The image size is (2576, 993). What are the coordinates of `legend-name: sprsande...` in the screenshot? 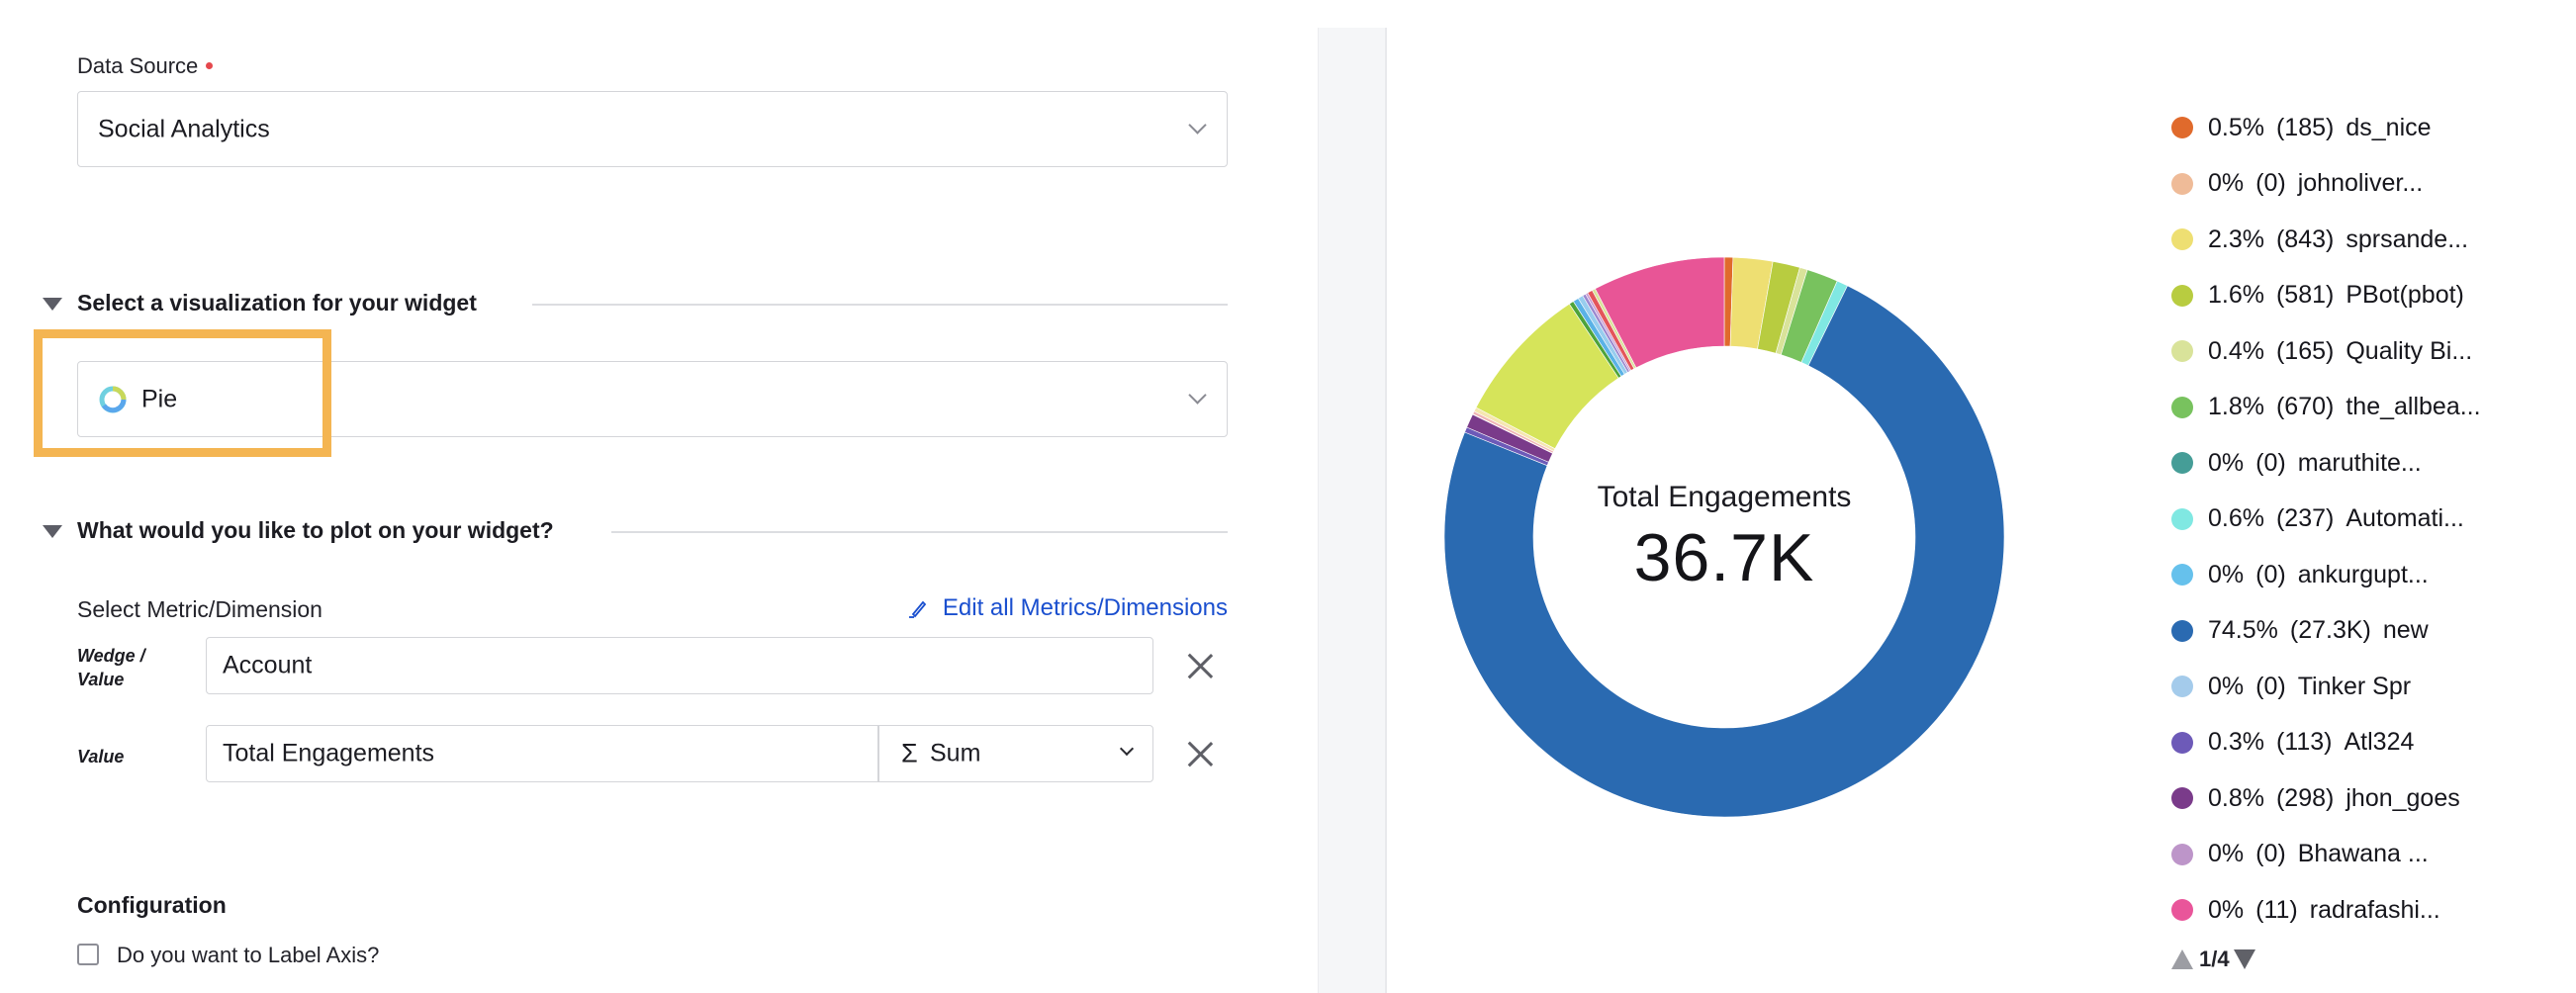 It's located at (2407, 239).